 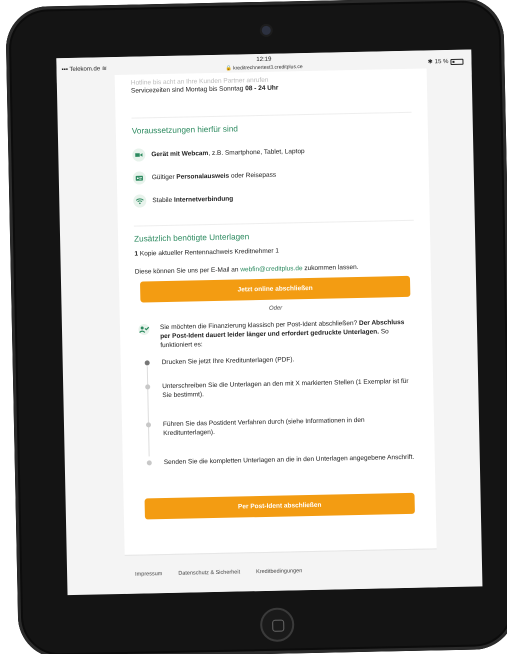 What do you see at coordinates (273, 198) in the screenshot?
I see `requirement-internet: Stabile Internetverbindung` at bounding box center [273, 198].